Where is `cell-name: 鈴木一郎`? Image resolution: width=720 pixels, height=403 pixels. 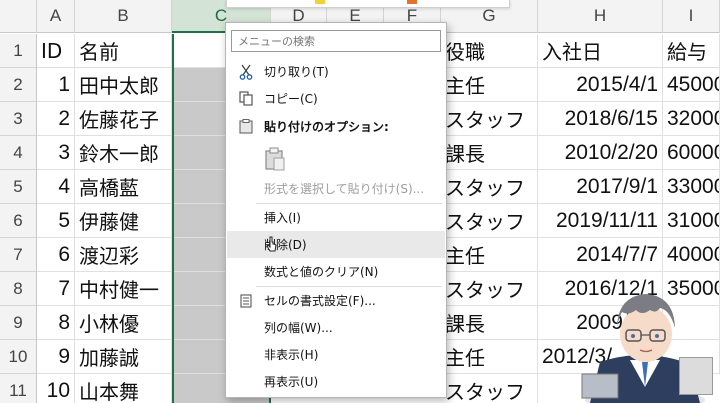 cell-name: 鈴木一郎 is located at coordinates (123, 153).